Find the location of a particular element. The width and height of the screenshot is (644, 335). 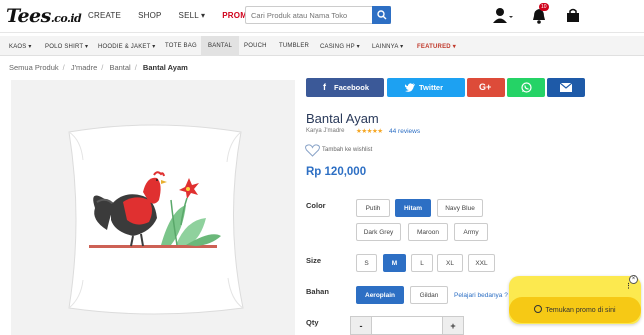

breadcrumb-home: Semua Produk is located at coordinates (34, 67).